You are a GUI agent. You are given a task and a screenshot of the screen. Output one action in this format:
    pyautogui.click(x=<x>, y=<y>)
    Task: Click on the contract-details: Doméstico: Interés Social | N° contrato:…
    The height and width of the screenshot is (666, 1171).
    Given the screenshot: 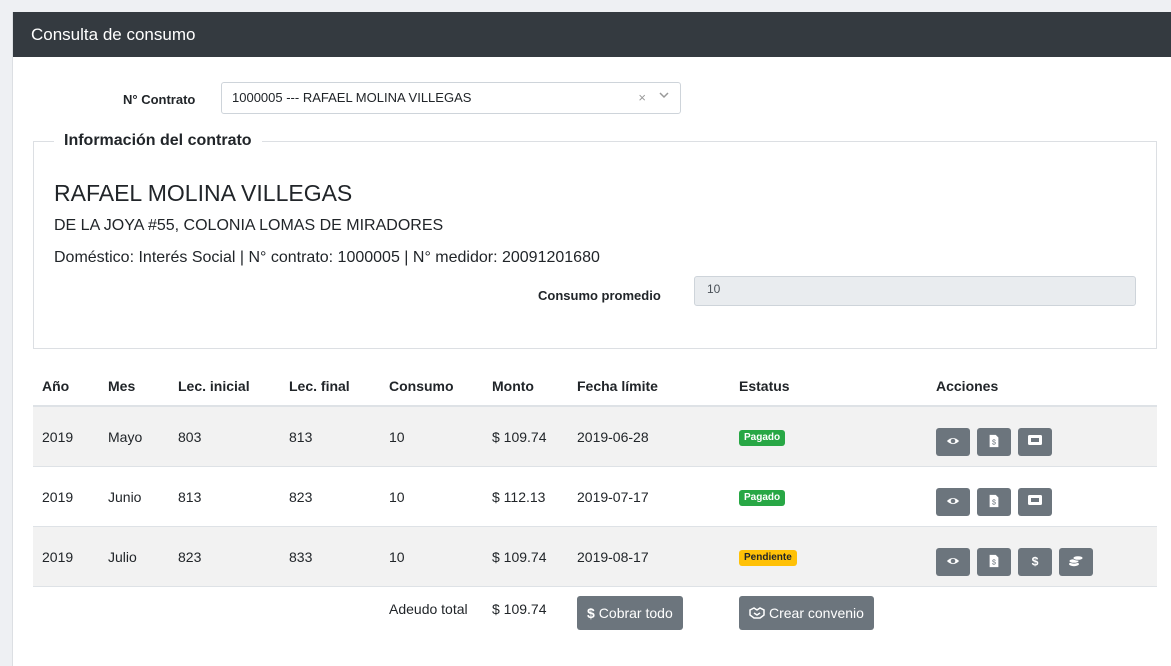 What is the action you would take?
    pyautogui.click(x=327, y=257)
    